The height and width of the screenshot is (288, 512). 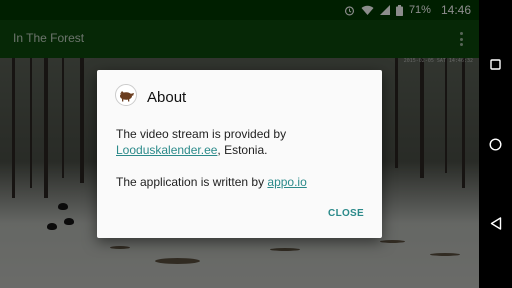 I want to click on back-button, so click(x=495, y=223).